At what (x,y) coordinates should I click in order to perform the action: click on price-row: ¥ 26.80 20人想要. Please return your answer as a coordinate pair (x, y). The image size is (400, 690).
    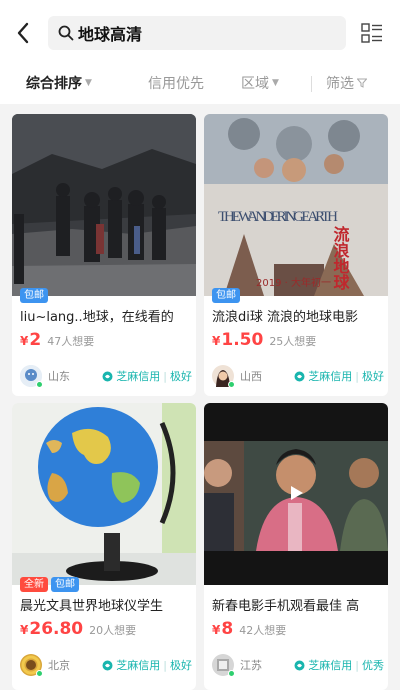
    Looking at the image, I should click on (78, 629).